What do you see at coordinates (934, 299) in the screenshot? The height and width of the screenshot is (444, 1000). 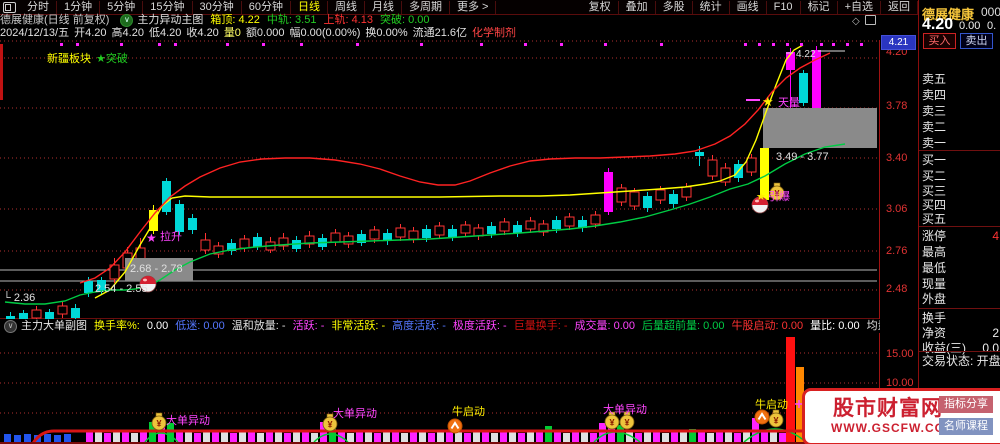 I see `row-label: 外盘` at bounding box center [934, 299].